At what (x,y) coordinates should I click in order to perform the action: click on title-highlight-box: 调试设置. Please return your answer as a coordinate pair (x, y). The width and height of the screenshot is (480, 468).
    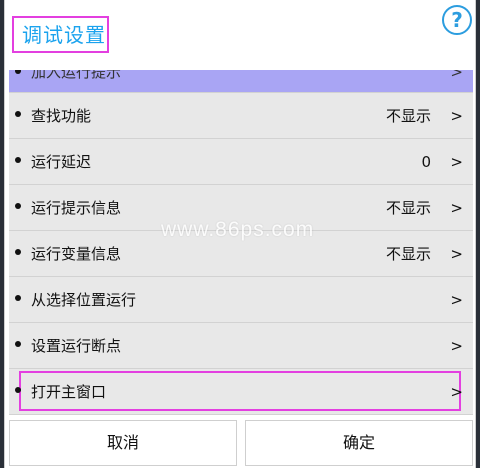
    Looking at the image, I should click on (60, 34).